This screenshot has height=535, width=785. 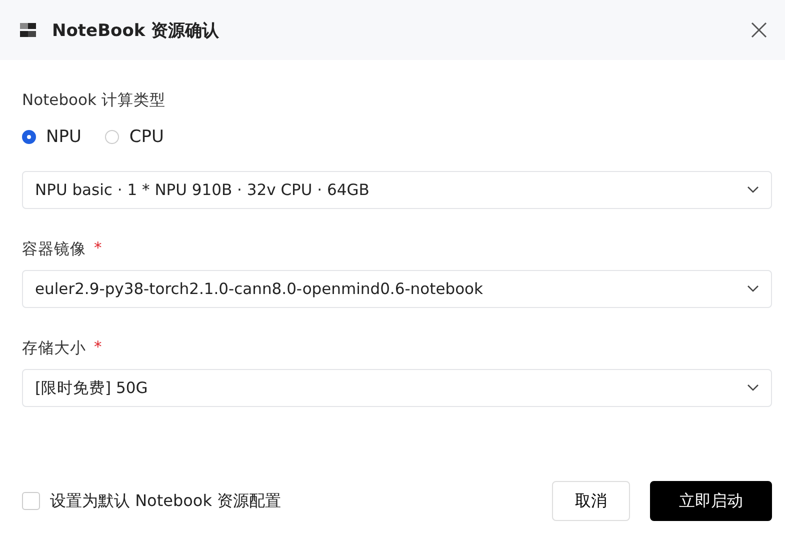 I want to click on field-label: 容器镜像, so click(x=54, y=249).